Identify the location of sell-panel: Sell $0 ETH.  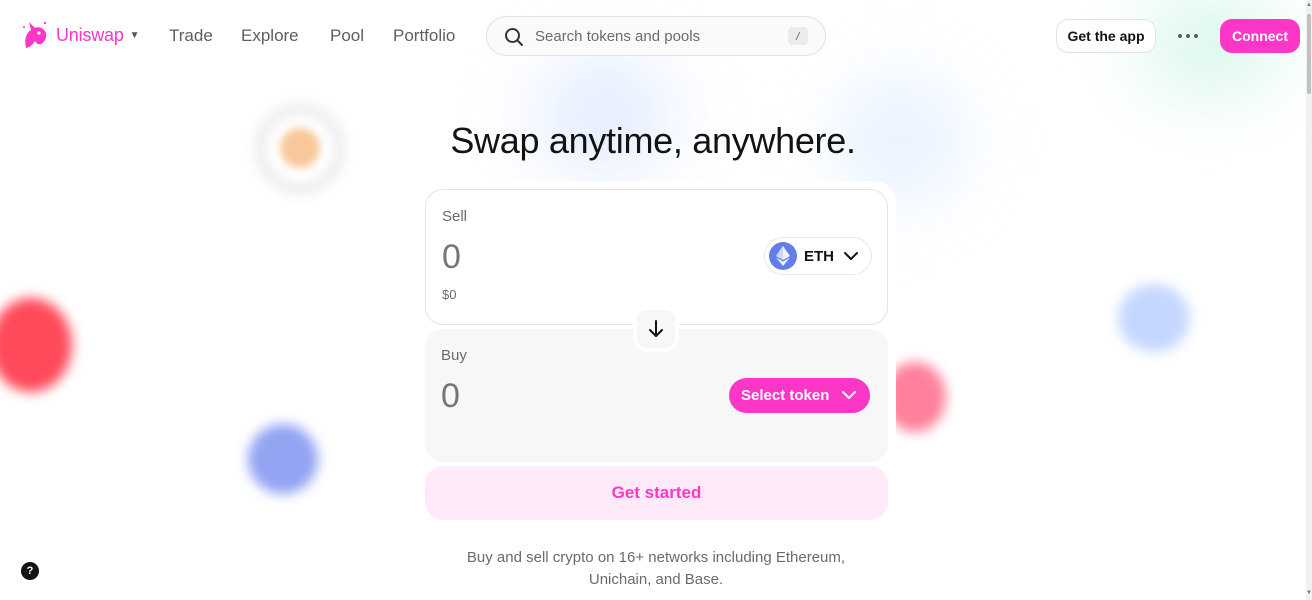
(656, 257).